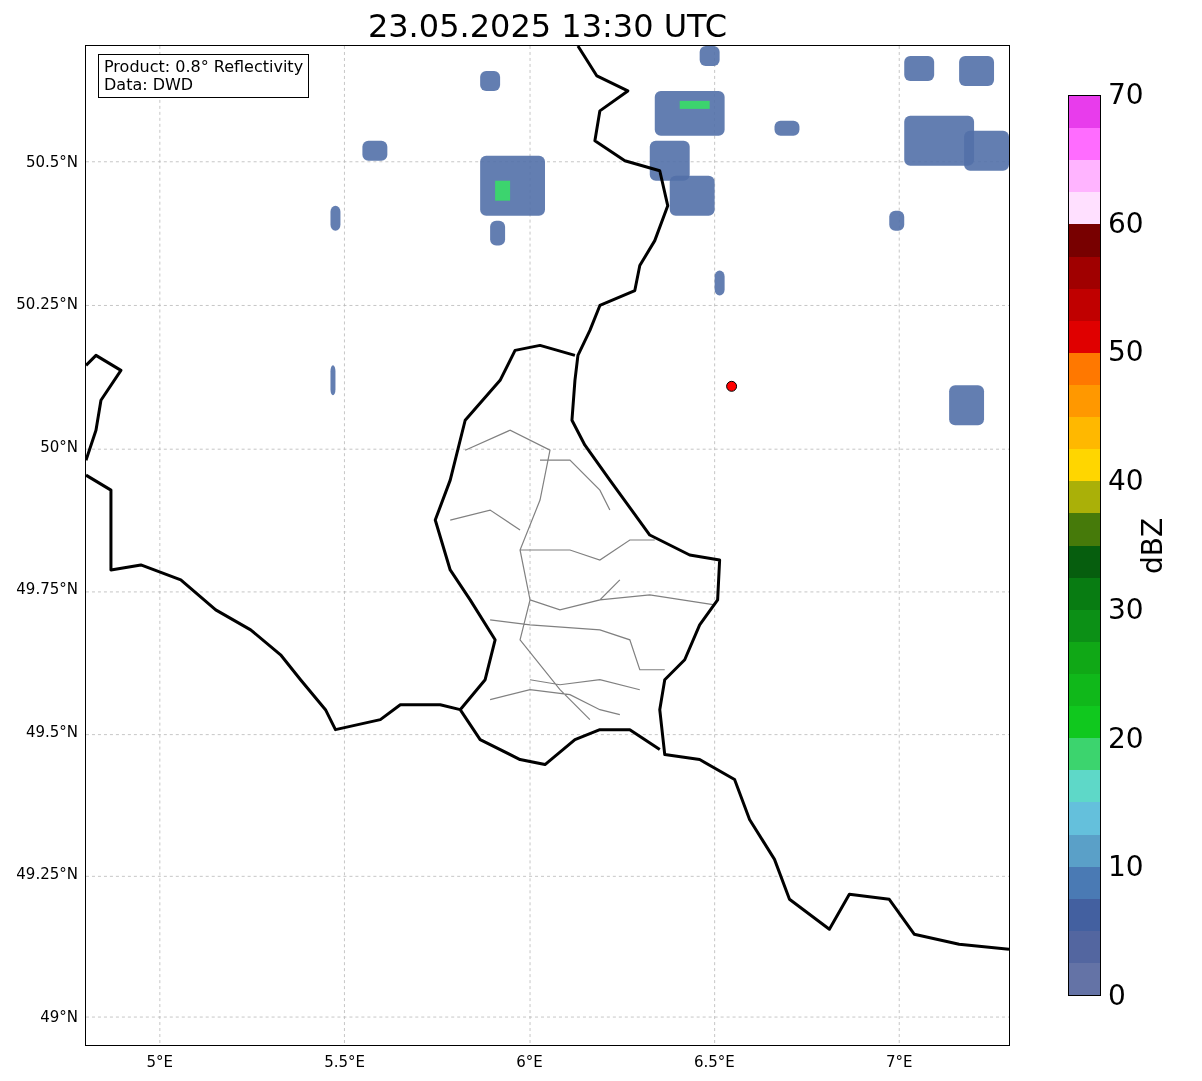 This screenshot has width=1202, height=1081. Describe the element at coordinates (1126, 223) in the screenshot. I see `colorbar-tick-label: 60` at that location.